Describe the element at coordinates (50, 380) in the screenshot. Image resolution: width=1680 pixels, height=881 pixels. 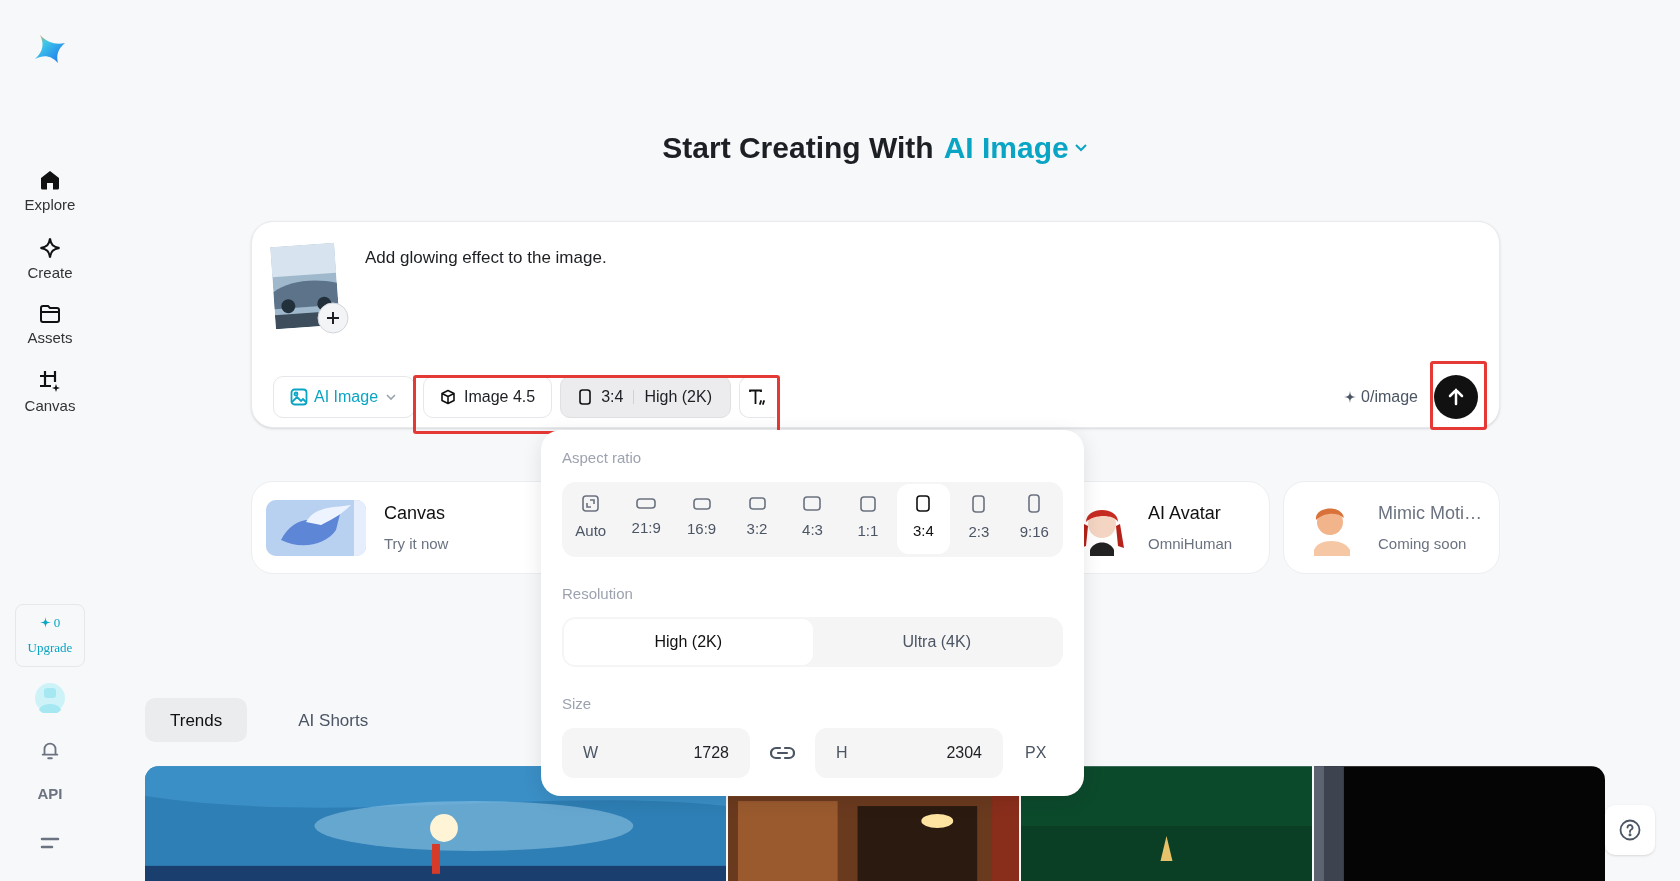
I see `grid-frame-icon` at that location.